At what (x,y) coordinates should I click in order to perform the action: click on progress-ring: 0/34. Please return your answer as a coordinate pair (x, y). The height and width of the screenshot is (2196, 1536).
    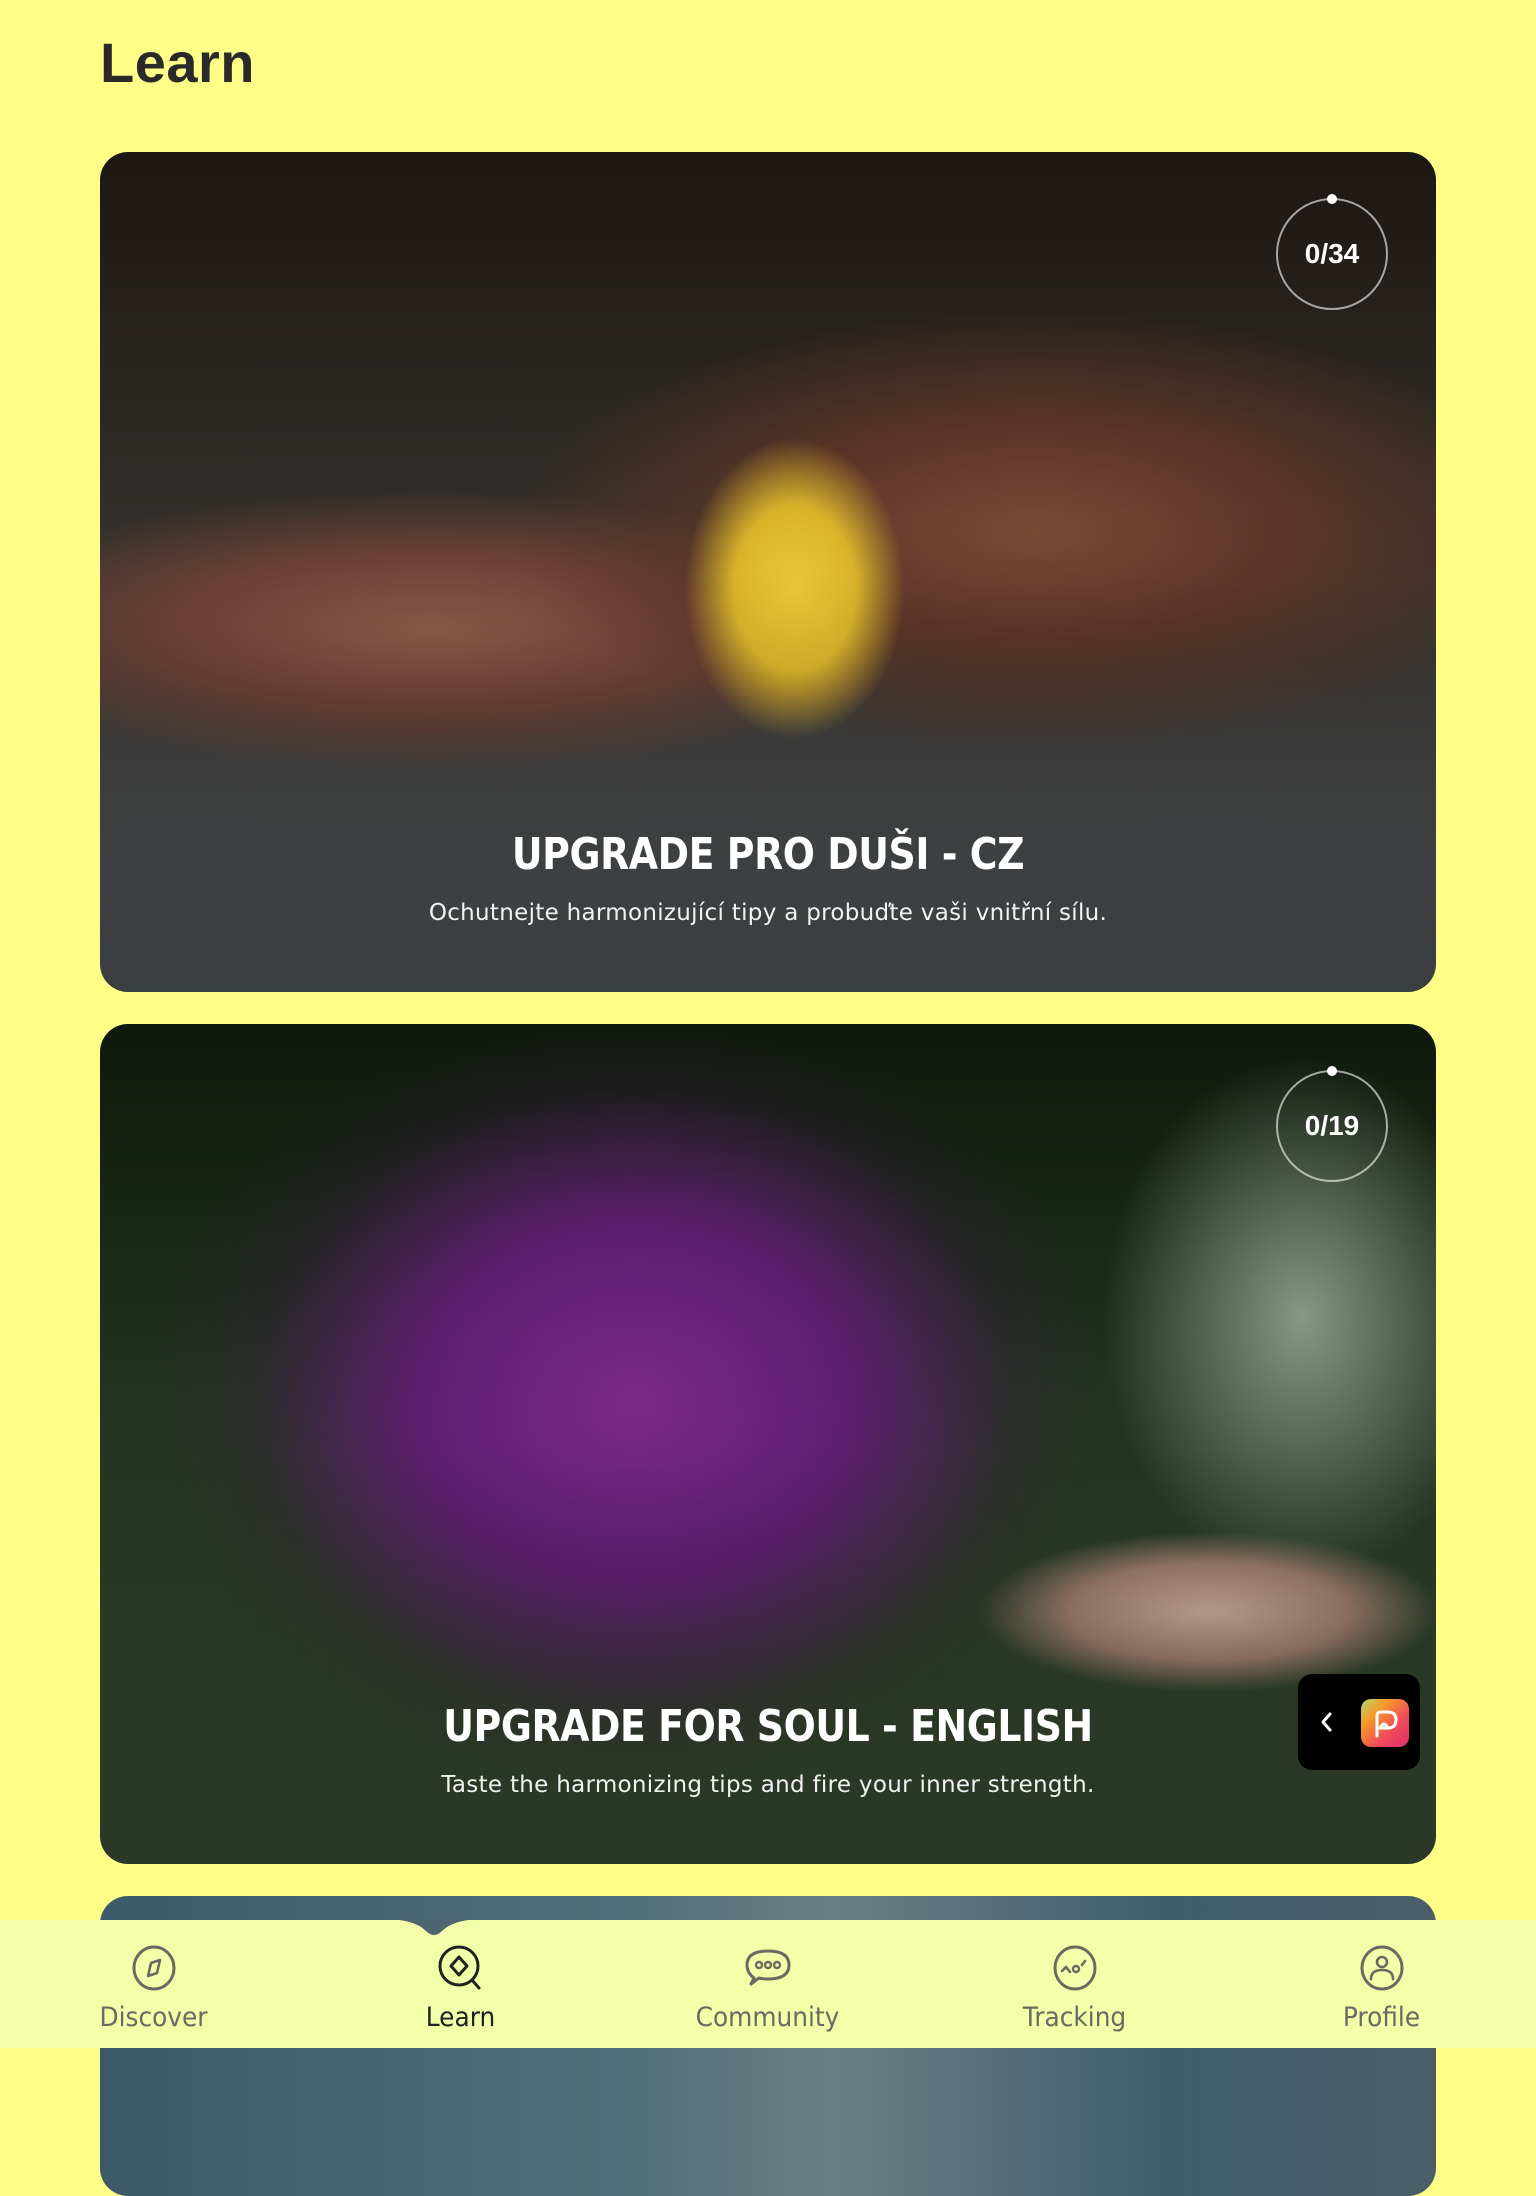
    Looking at the image, I should click on (1332, 252).